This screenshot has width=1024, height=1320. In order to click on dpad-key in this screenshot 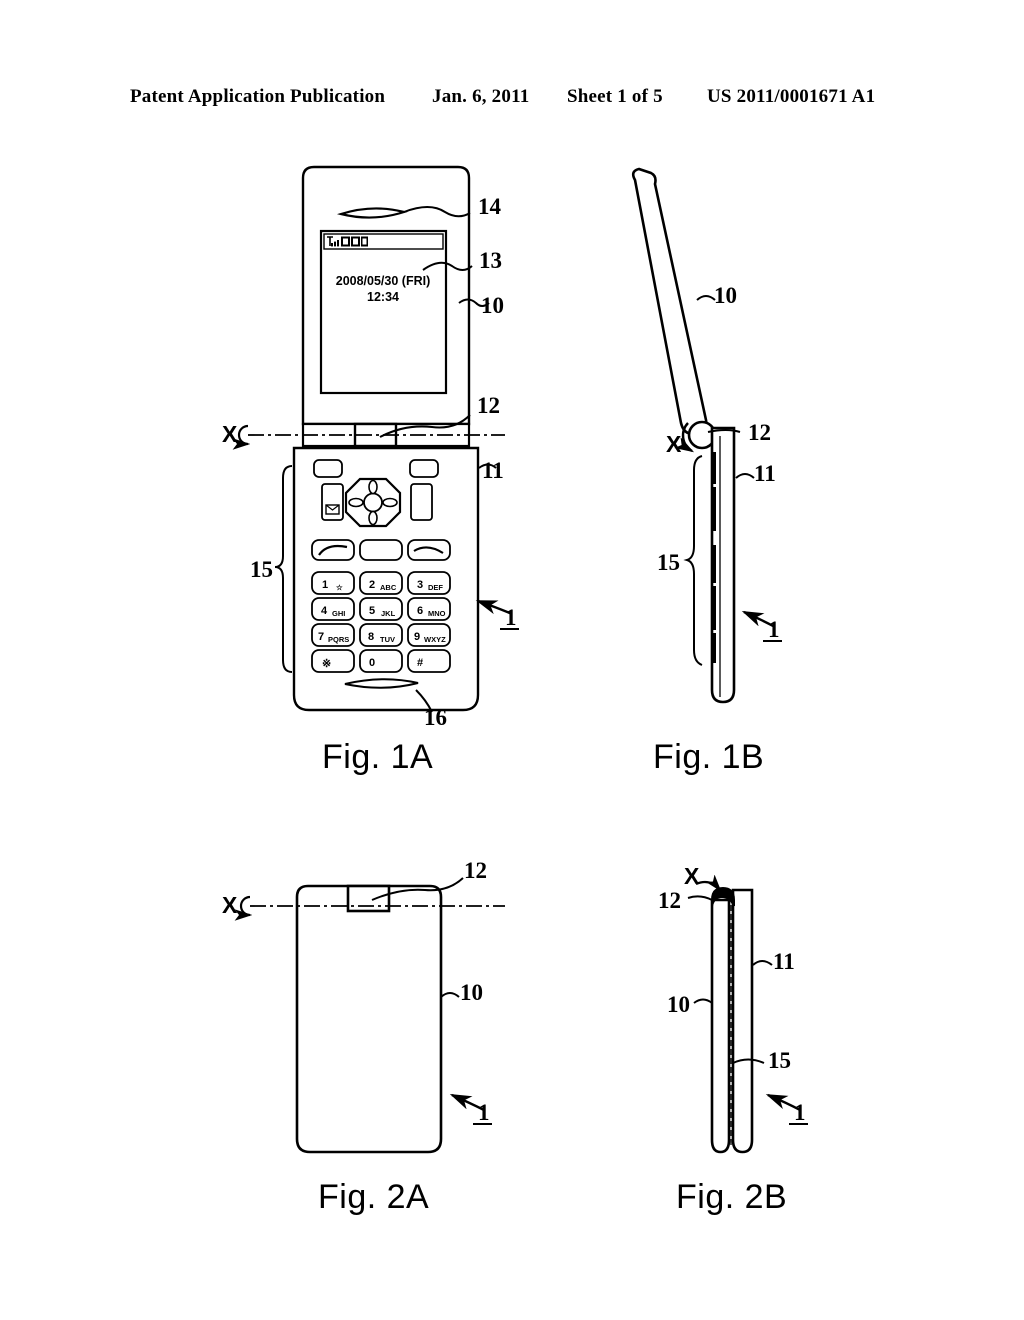, I will do `click(373, 502)`.